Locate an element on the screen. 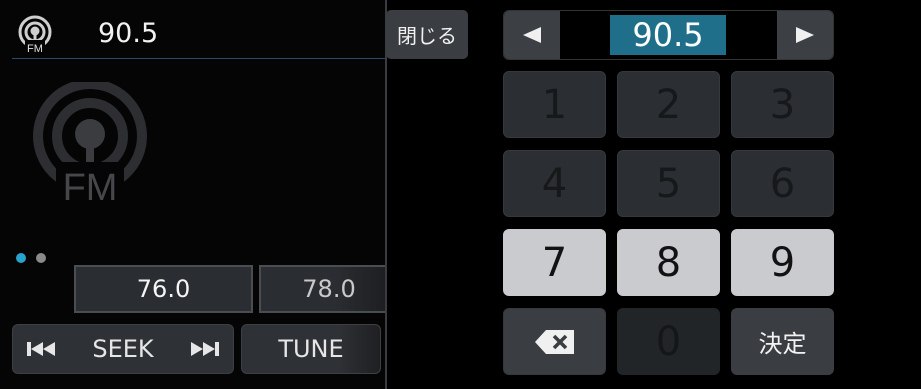 This screenshot has height=389, width=921. fm-large-label: FM is located at coordinates (90, 188).